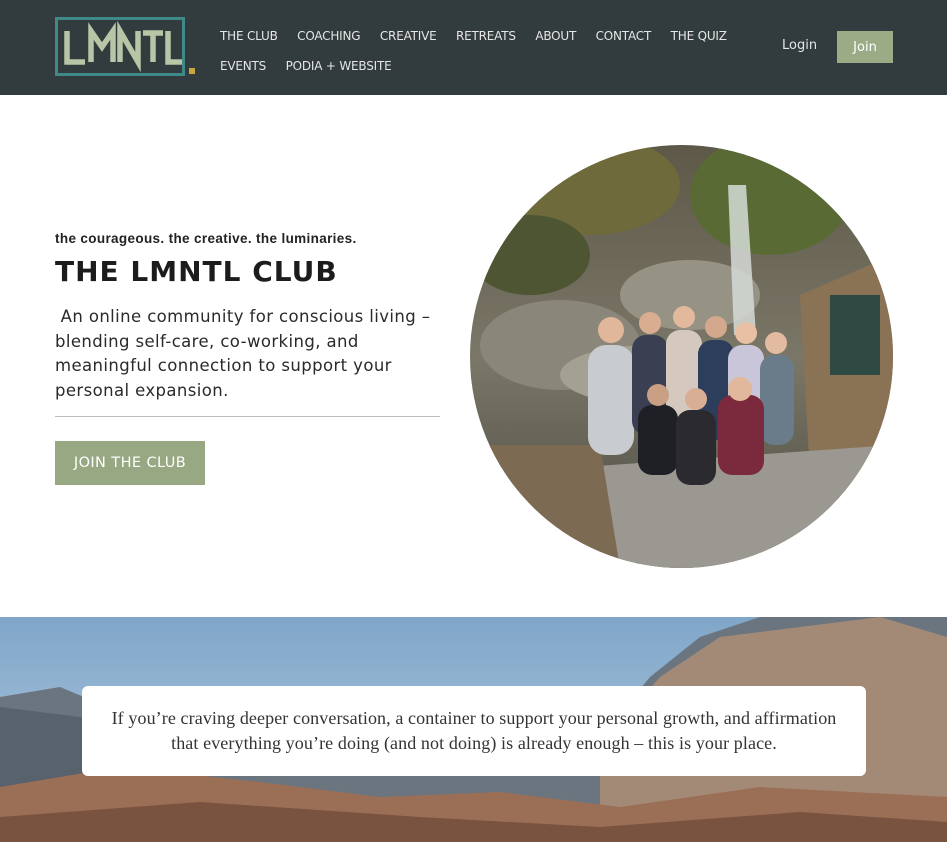 Image resolution: width=947 pixels, height=842 pixels. Describe the element at coordinates (130, 463) in the screenshot. I see `join-the-club-button: JOIN THE CLUB` at that location.